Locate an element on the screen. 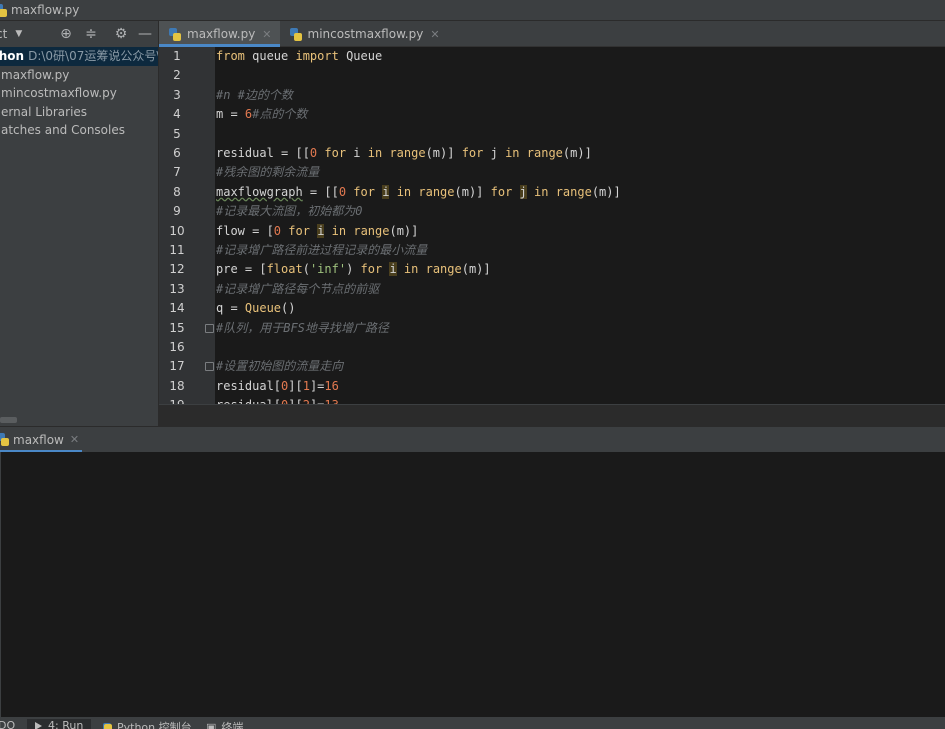 This screenshot has height=729, width=945. line-number: 9 is located at coordinates (177, 211).